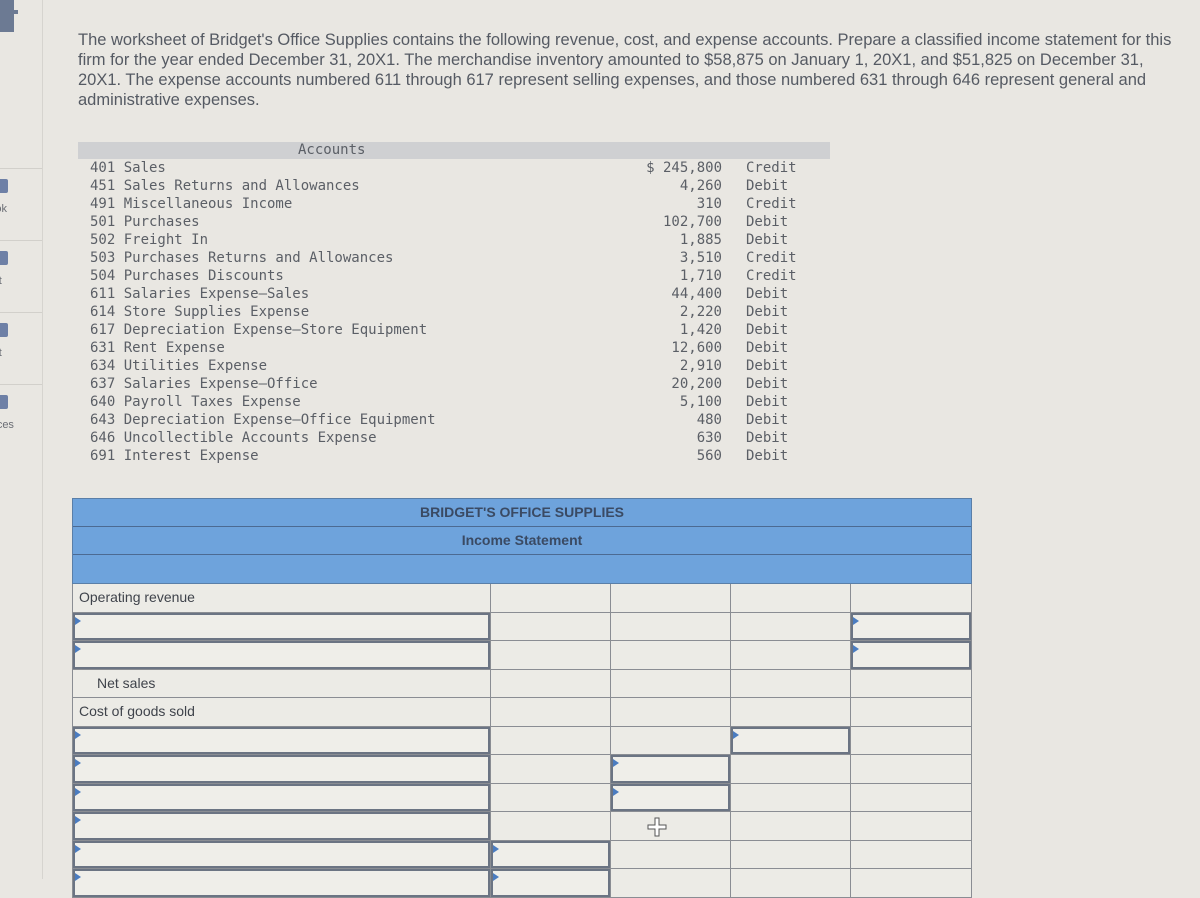 This screenshot has width=1200, height=898. I want to click on sidebar-item-references: nces, so click(21, 420).